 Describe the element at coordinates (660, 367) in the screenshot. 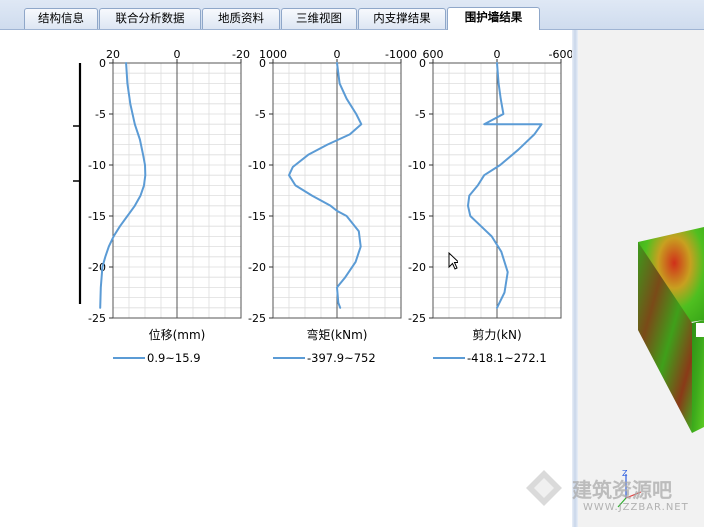

I see `wall-3d-model: Z` at that location.